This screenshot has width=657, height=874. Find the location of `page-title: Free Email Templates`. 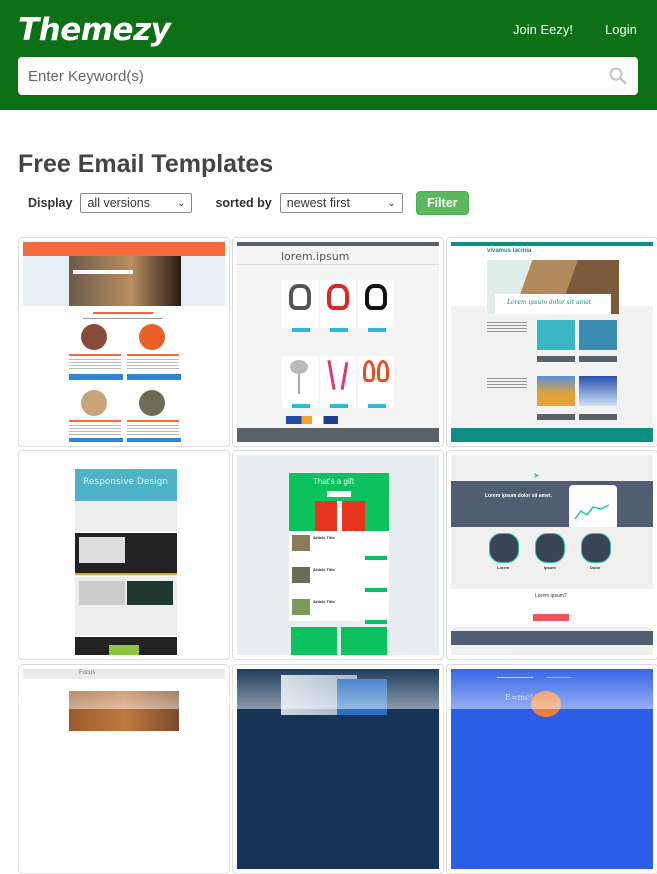

page-title: Free Email Templates is located at coordinates (146, 164).